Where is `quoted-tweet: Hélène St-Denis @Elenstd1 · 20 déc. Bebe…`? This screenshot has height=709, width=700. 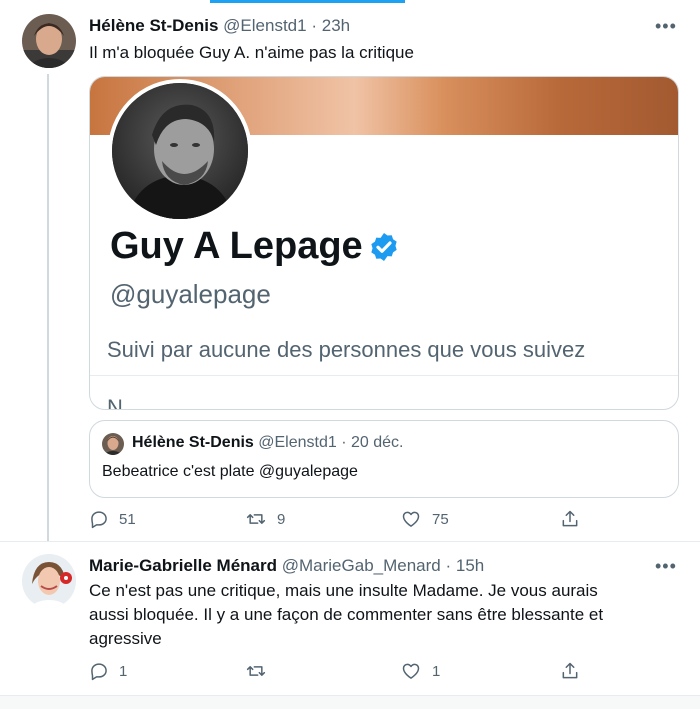 quoted-tweet: Hélène St-Denis @Elenstd1 · 20 déc. Bebe… is located at coordinates (384, 459).